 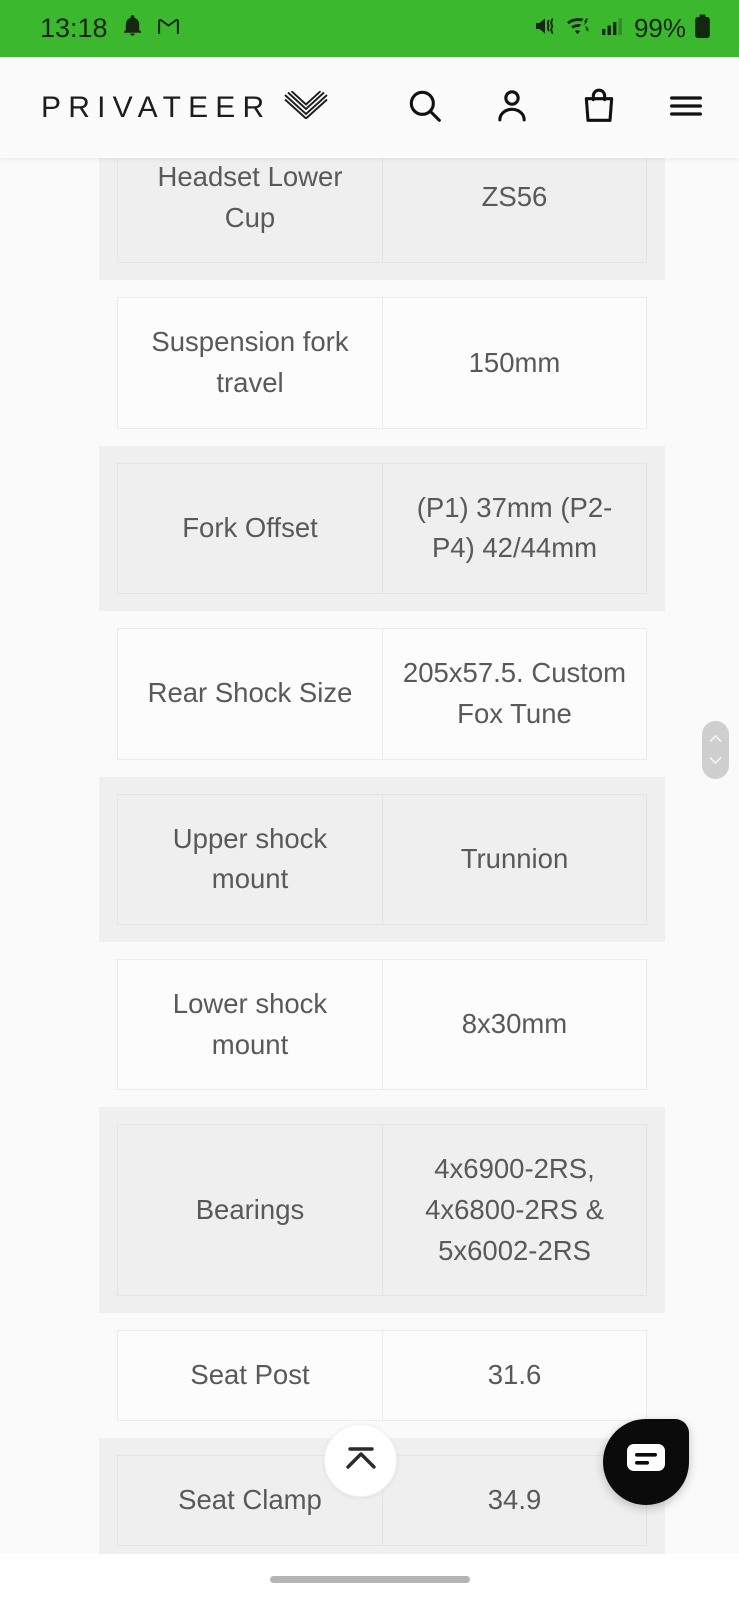 I want to click on spec-label: Rear Shock Size, so click(x=249, y=694).